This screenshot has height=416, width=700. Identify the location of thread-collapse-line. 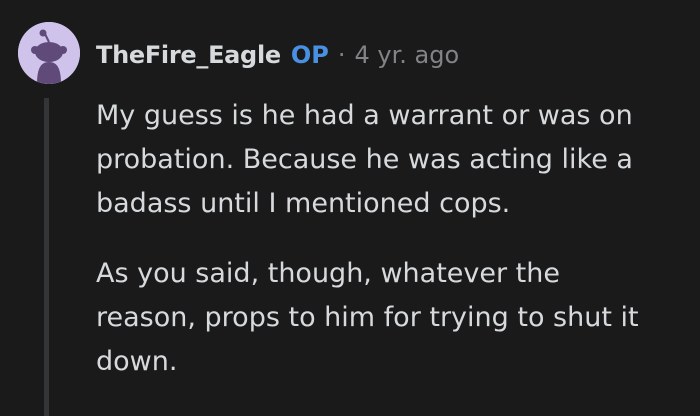
(46, 257).